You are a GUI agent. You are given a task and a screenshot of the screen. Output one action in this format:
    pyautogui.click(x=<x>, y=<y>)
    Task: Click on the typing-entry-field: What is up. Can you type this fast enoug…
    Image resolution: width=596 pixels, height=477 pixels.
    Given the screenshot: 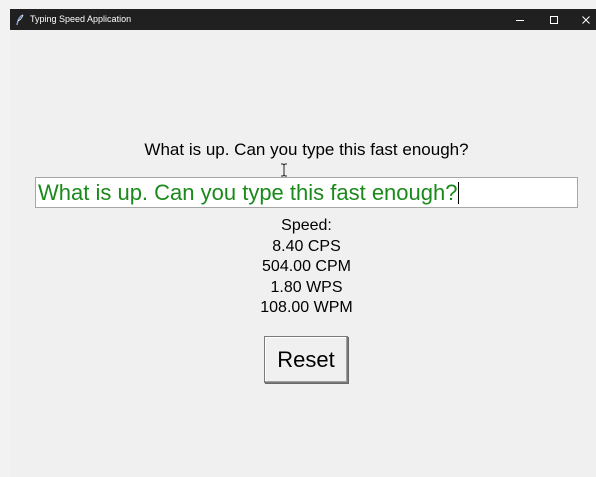 What is the action you would take?
    pyautogui.click(x=306, y=192)
    